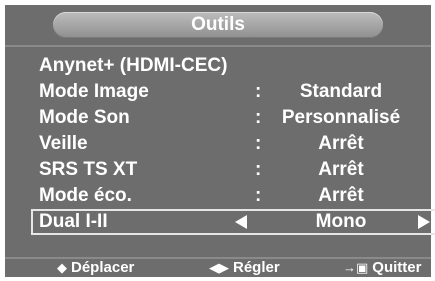 This screenshot has height=281, width=435. Describe the element at coordinates (424, 222) in the screenshot. I see `right-arrow-icon` at that location.